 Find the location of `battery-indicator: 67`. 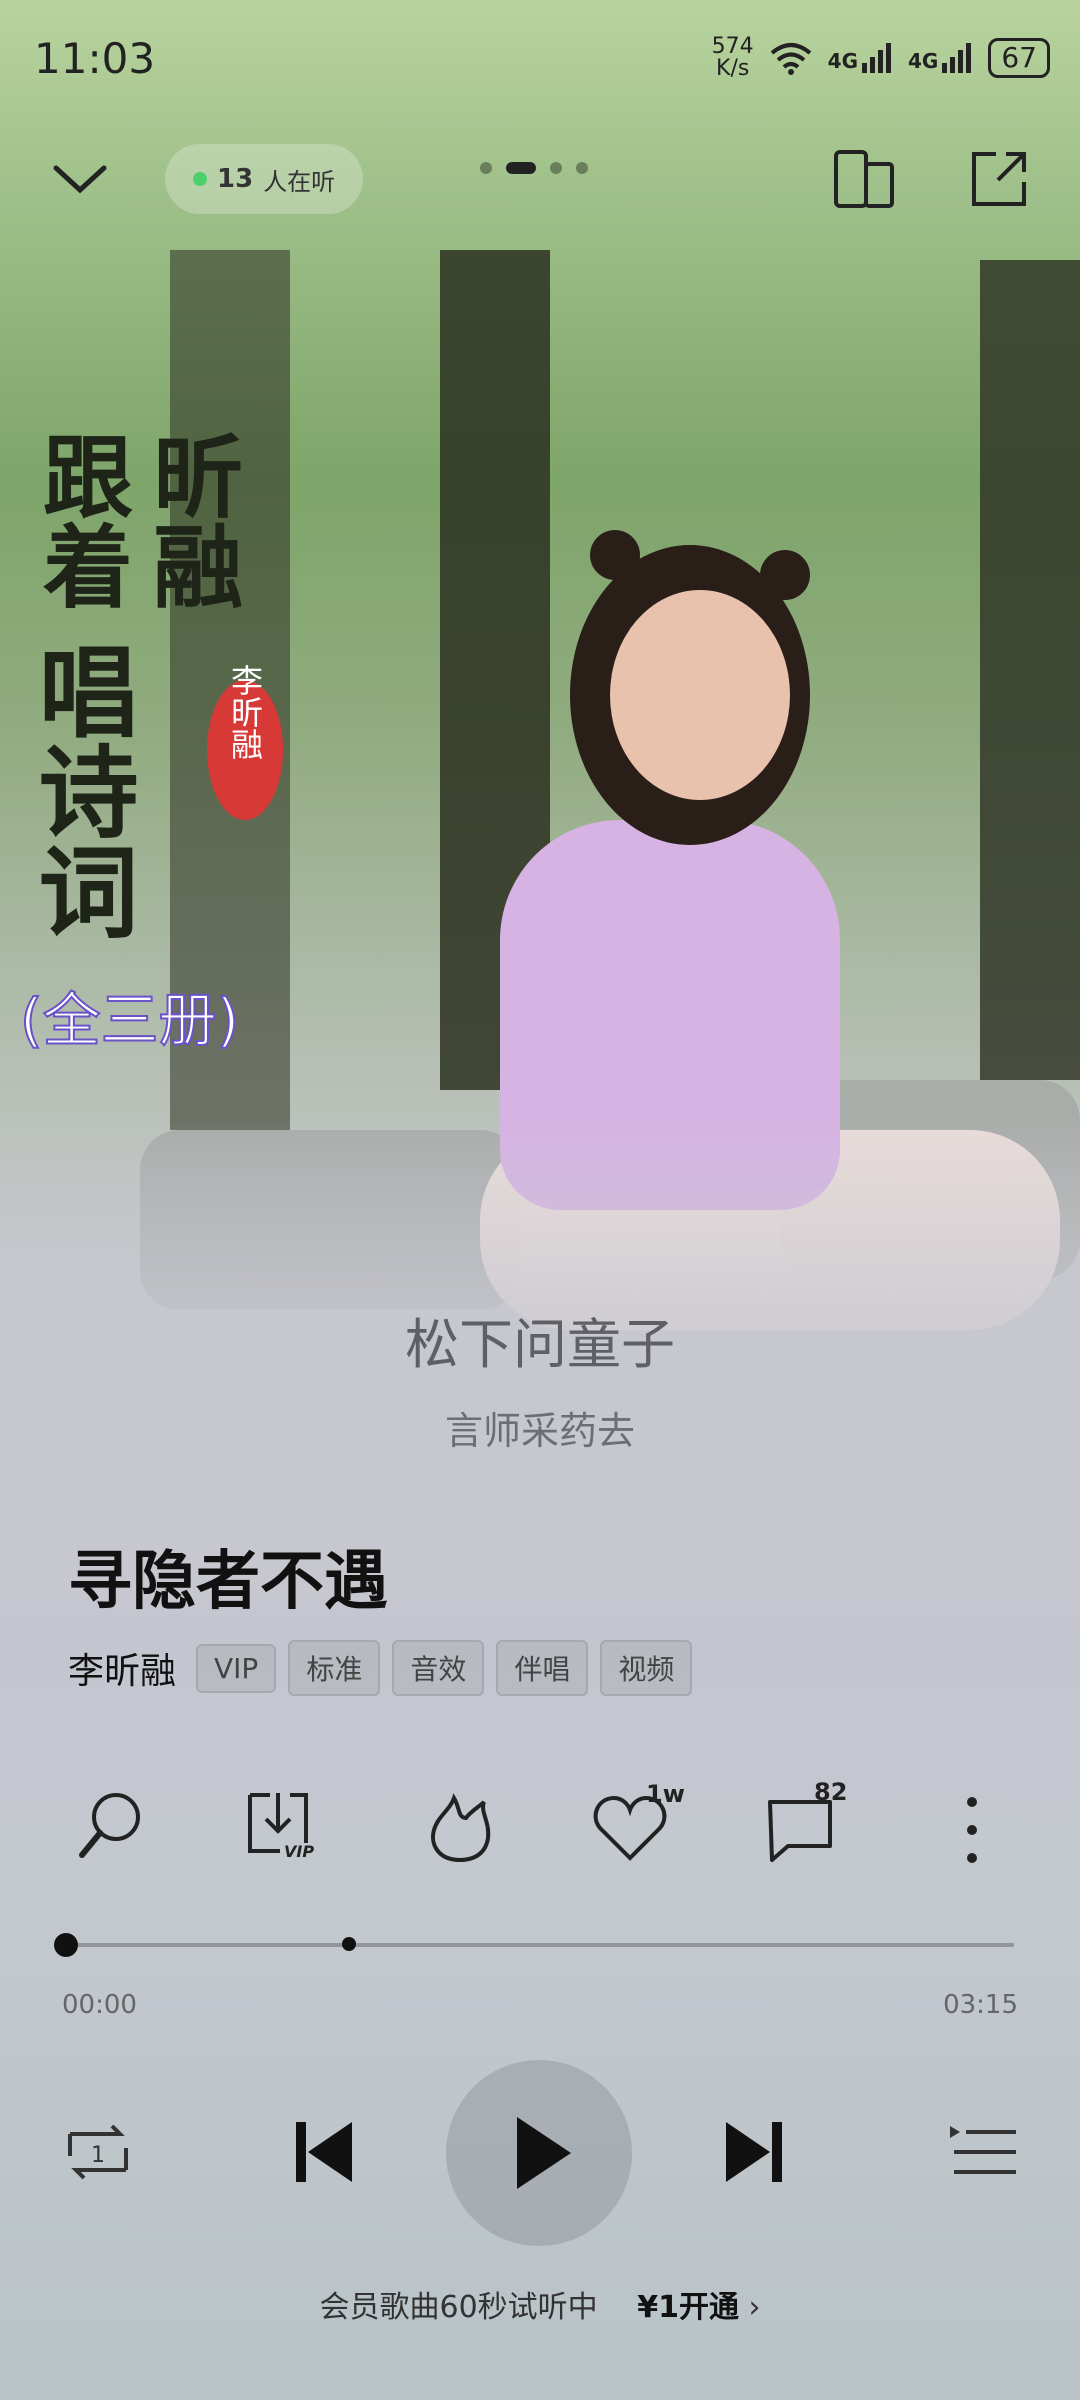

battery-indicator: 67 is located at coordinates (1019, 58).